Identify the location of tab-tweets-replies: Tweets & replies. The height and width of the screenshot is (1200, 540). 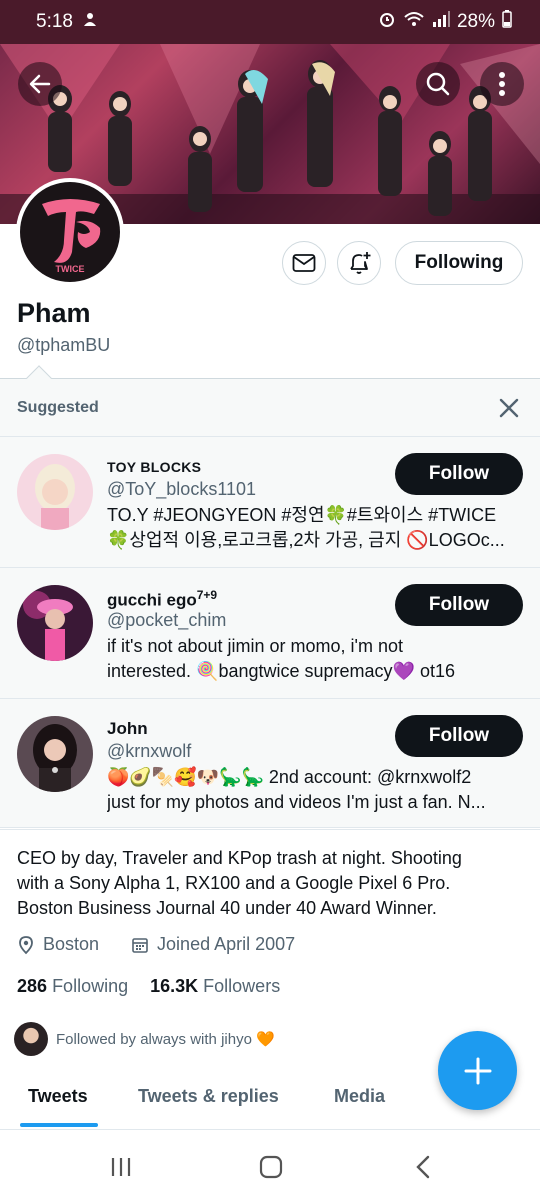
(208, 1096).